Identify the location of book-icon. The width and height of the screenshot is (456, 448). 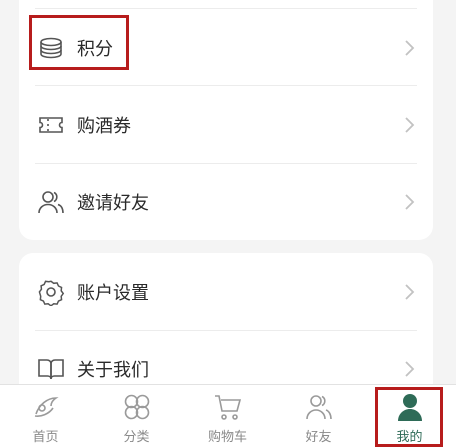
(51, 369).